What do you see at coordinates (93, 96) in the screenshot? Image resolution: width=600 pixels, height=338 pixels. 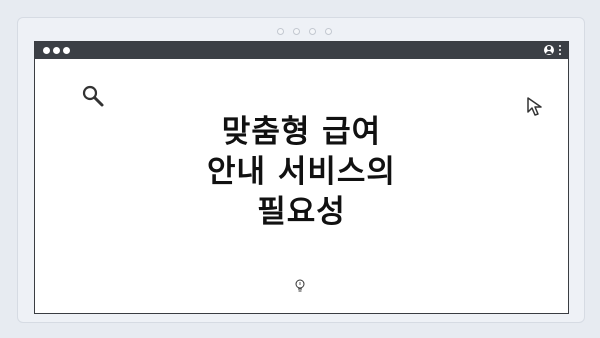 I see `search-icon` at bounding box center [93, 96].